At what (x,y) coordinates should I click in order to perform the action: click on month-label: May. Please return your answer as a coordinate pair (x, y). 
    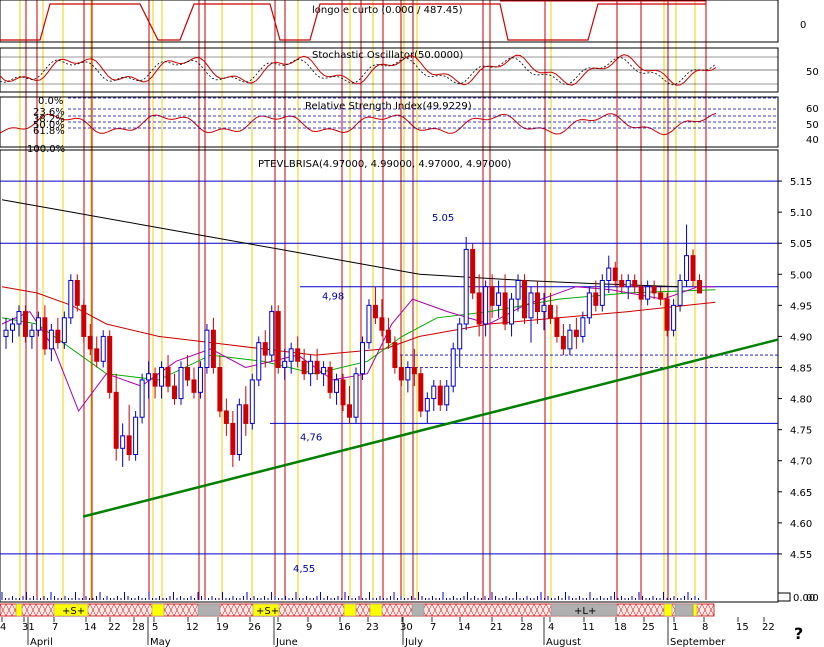
    Looking at the image, I should click on (160, 642).